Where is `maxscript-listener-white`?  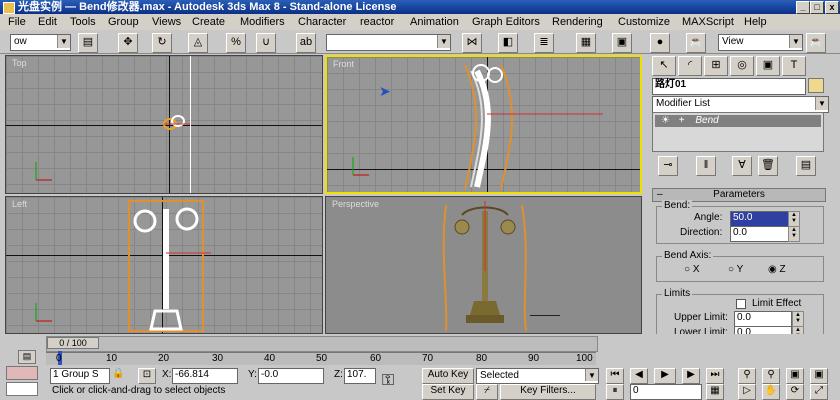 maxscript-listener-white is located at coordinates (22, 389).